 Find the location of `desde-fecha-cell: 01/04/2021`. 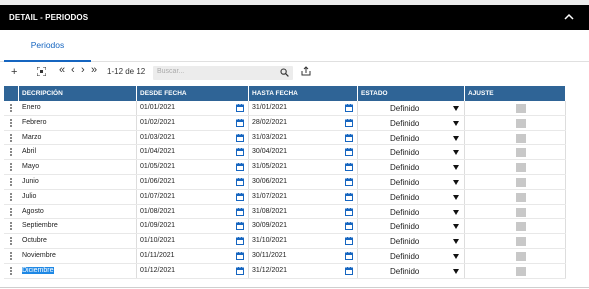

desde-fecha-cell: 01/04/2021 is located at coordinates (193, 152).